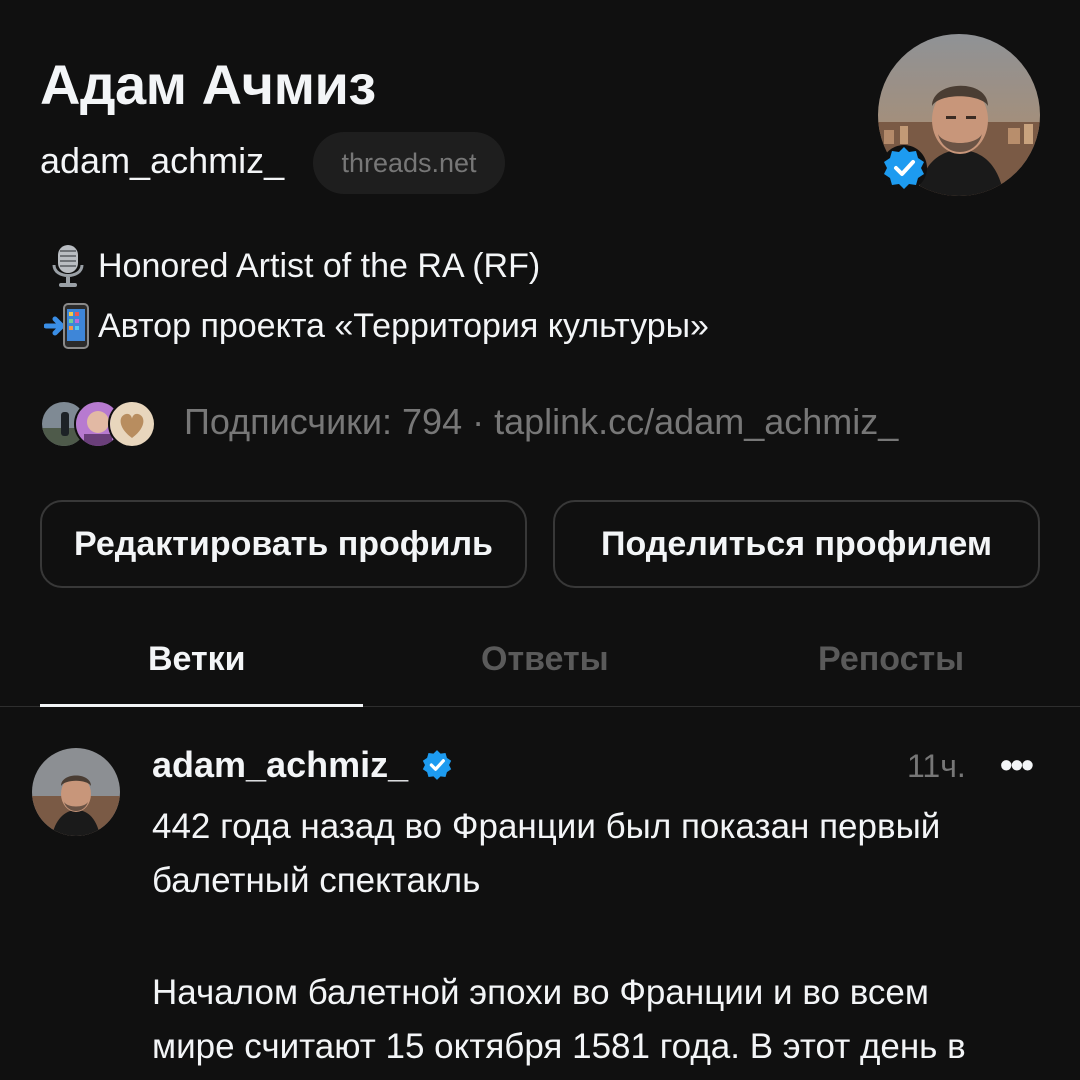  I want to click on post-text-line: балетный спектакль, so click(316, 880).